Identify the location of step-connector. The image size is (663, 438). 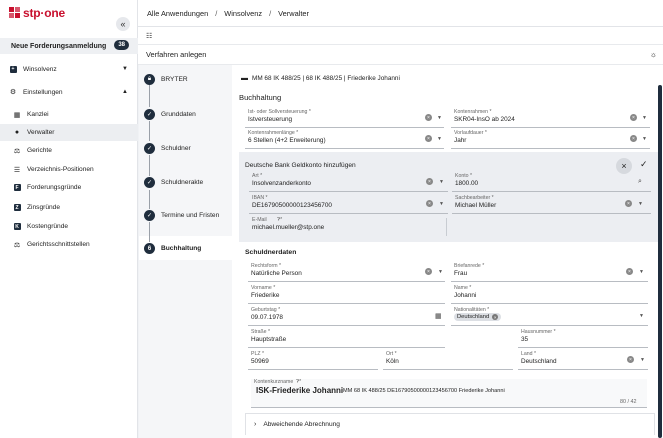
(149, 199).